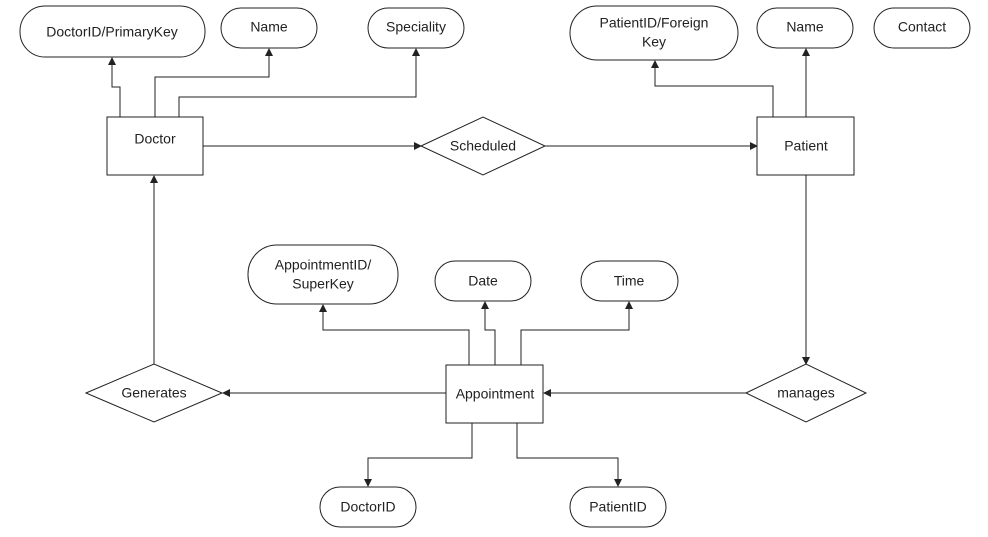 Image resolution: width=988 pixels, height=537 pixels. I want to click on attribute-contact: Contact, so click(922, 28).